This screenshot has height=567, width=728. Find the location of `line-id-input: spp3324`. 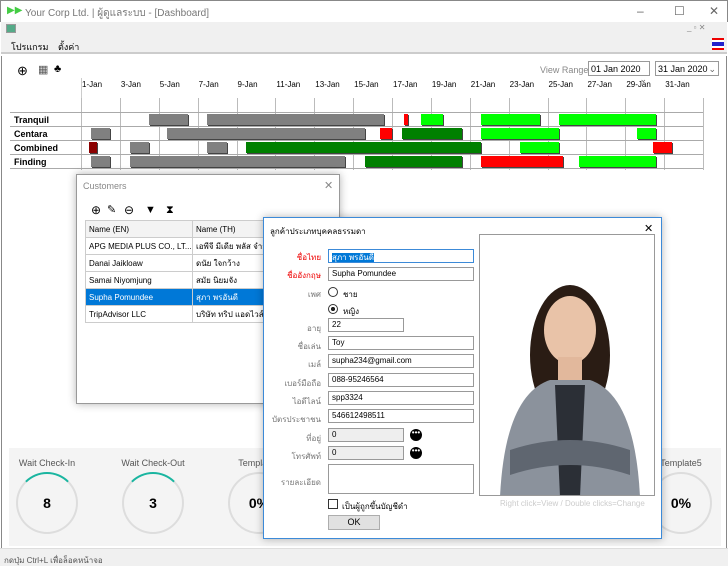

line-id-input: spp3324 is located at coordinates (401, 398).